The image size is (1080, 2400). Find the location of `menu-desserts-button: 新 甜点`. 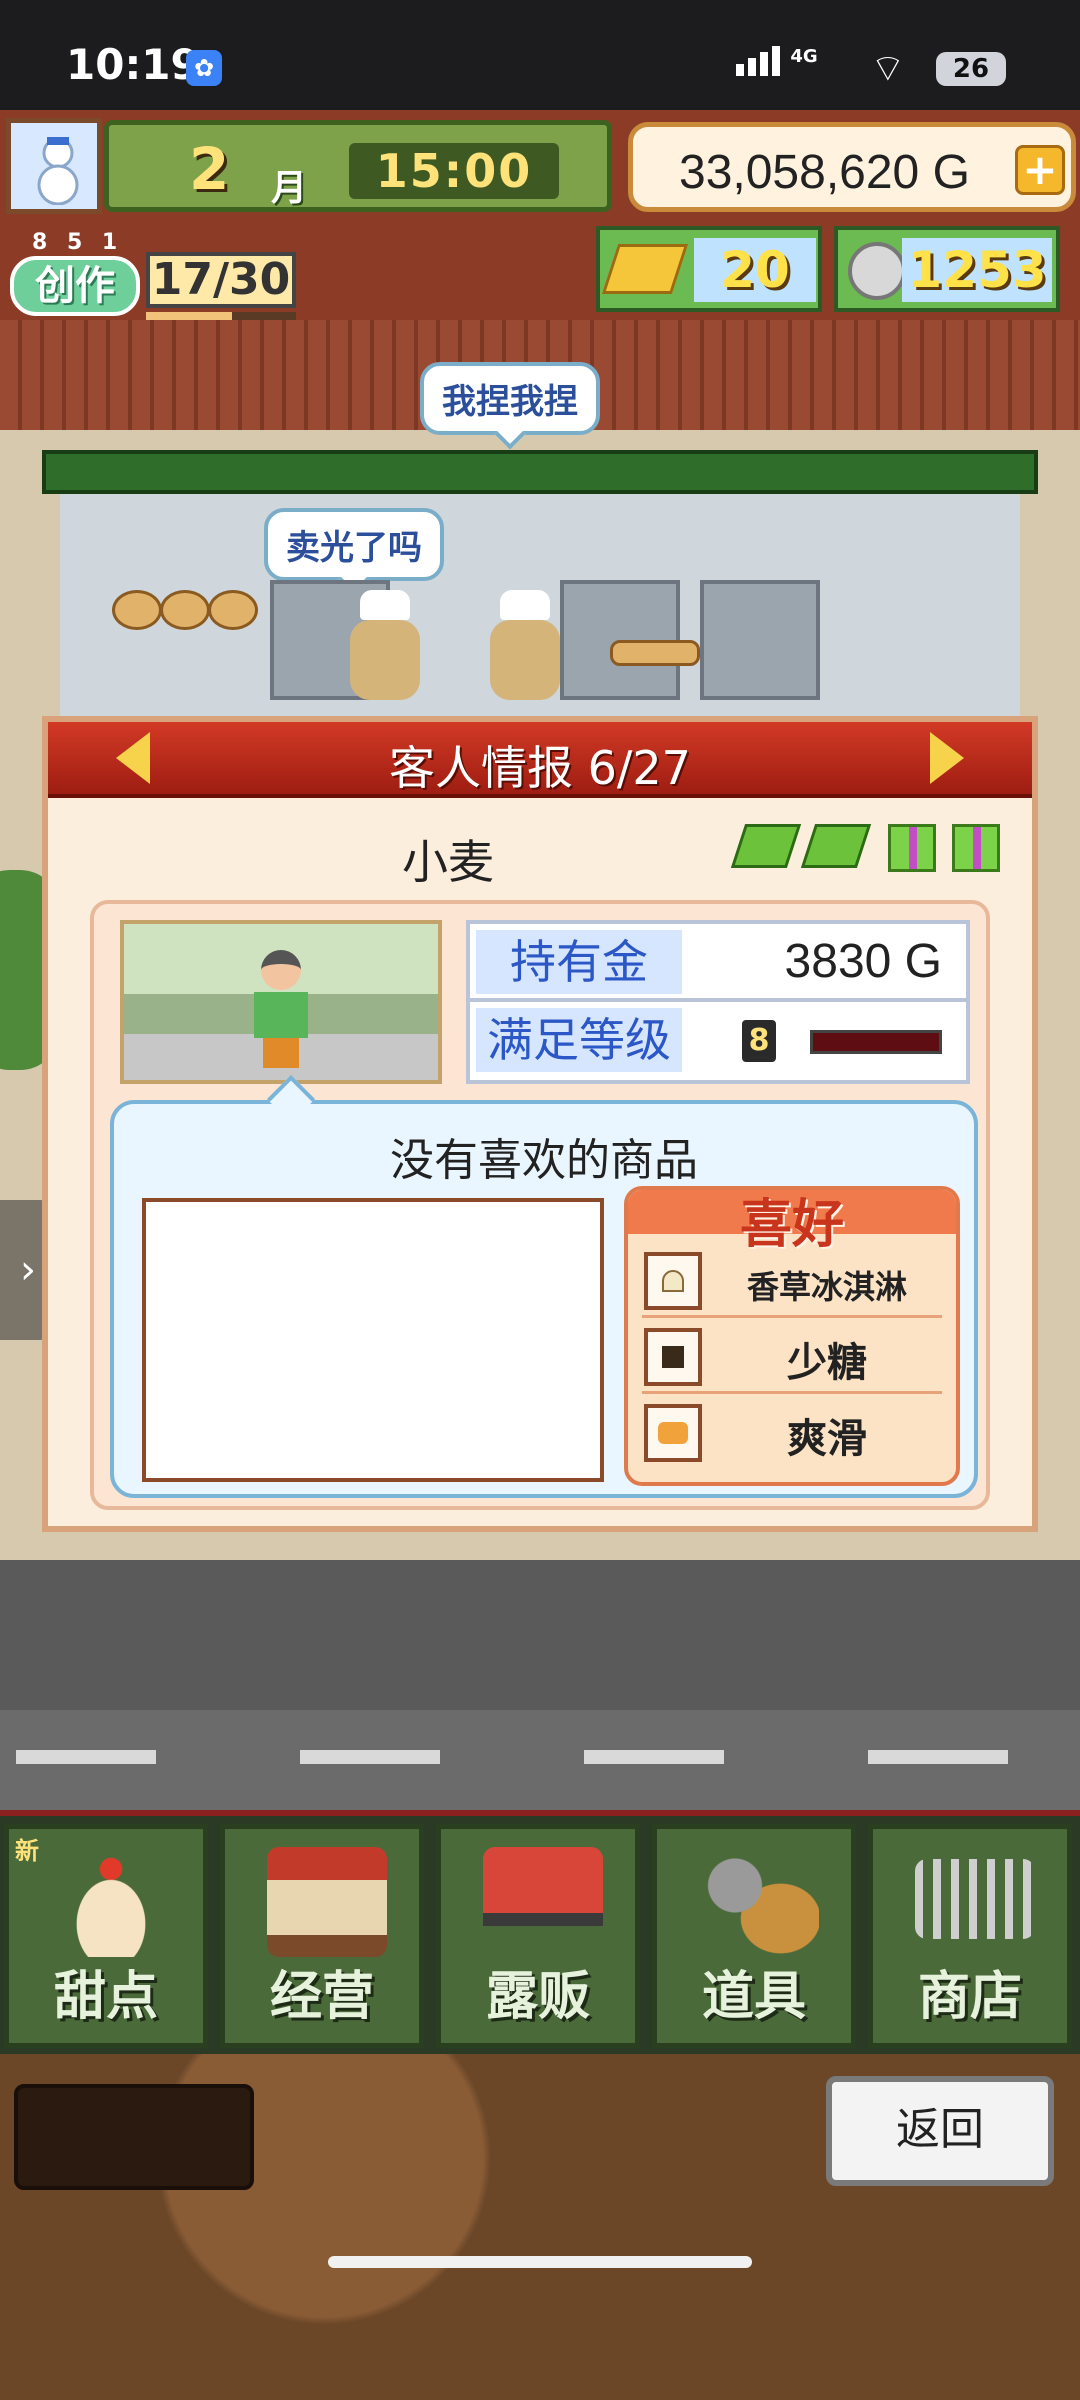

menu-desserts-button: 新 甜点 is located at coordinates (106, 1936).